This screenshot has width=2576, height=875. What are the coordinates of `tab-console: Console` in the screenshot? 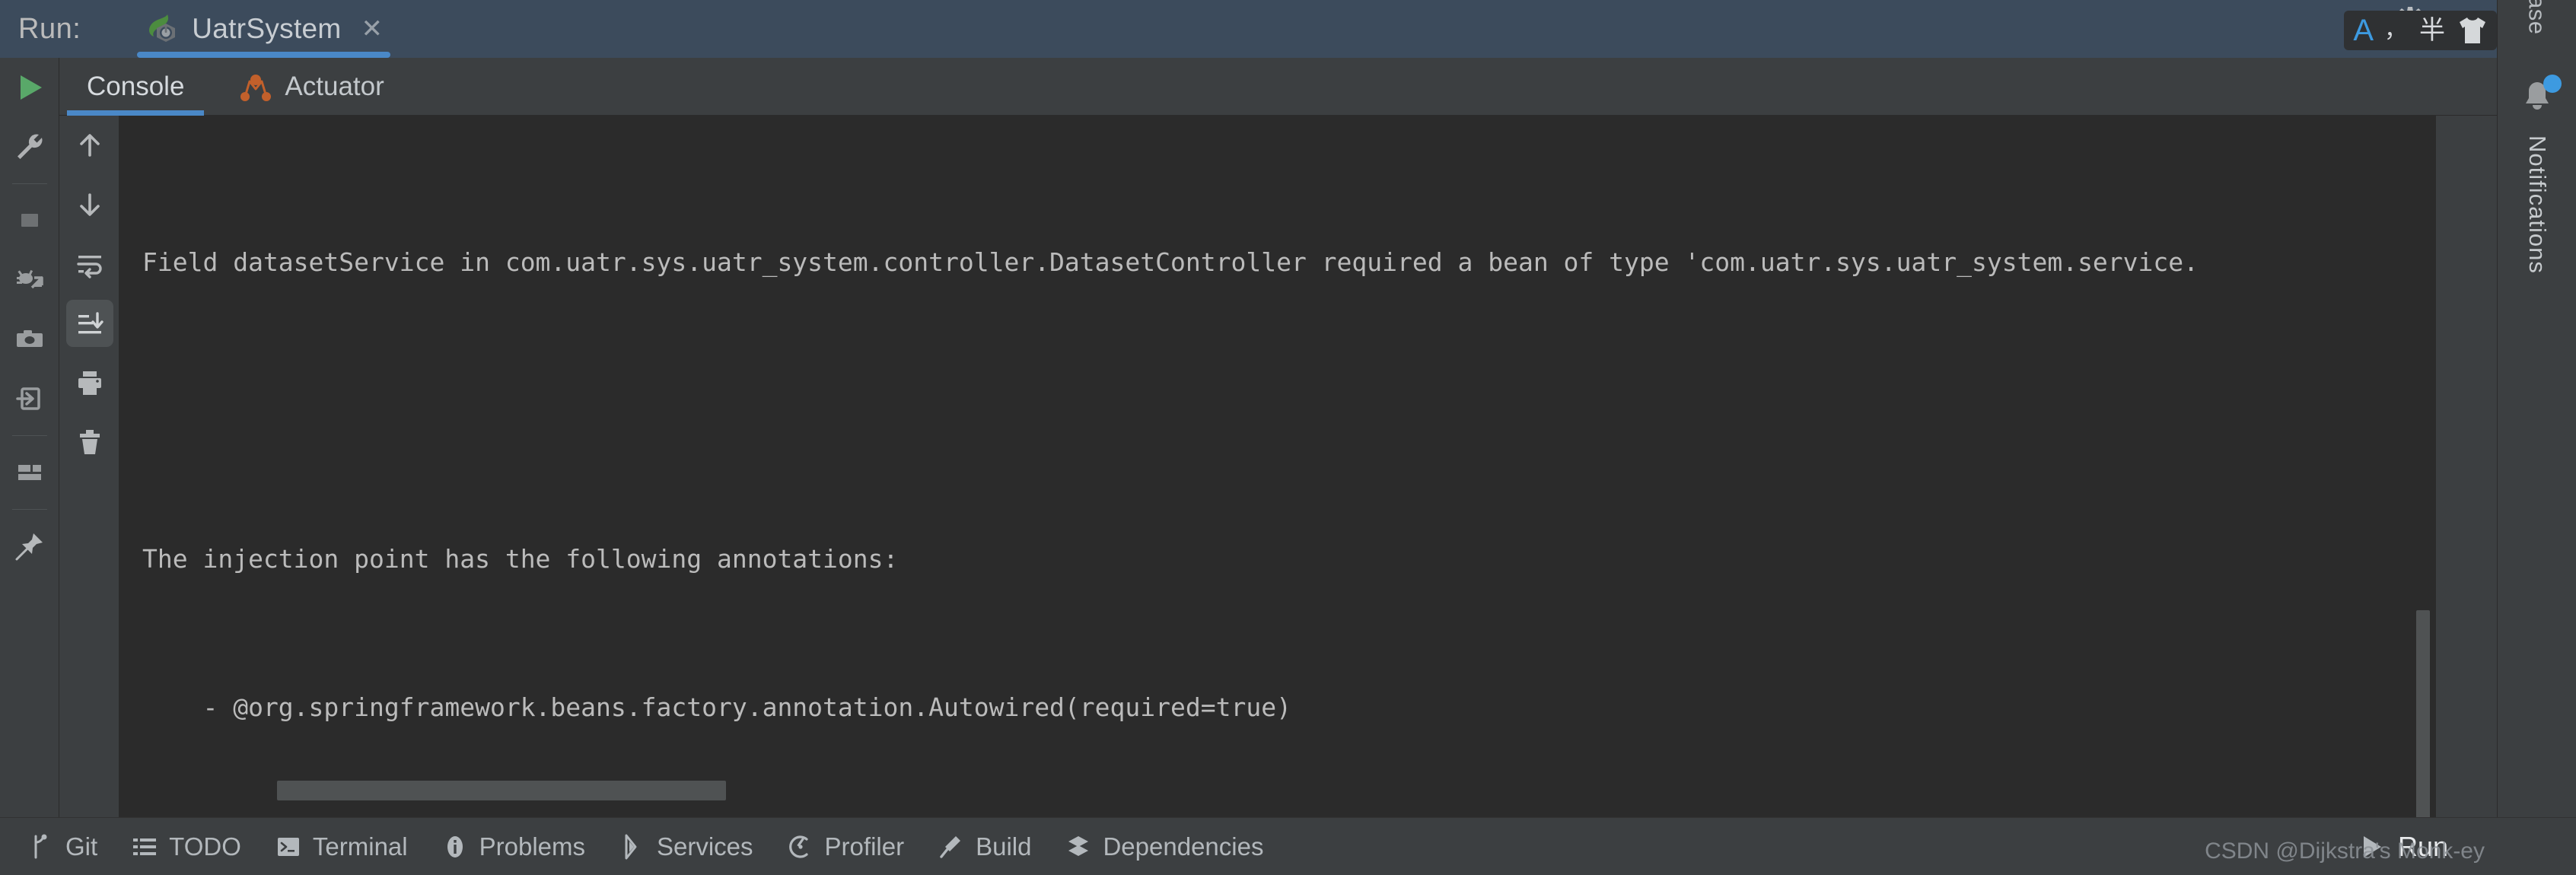 It's located at (135, 87).